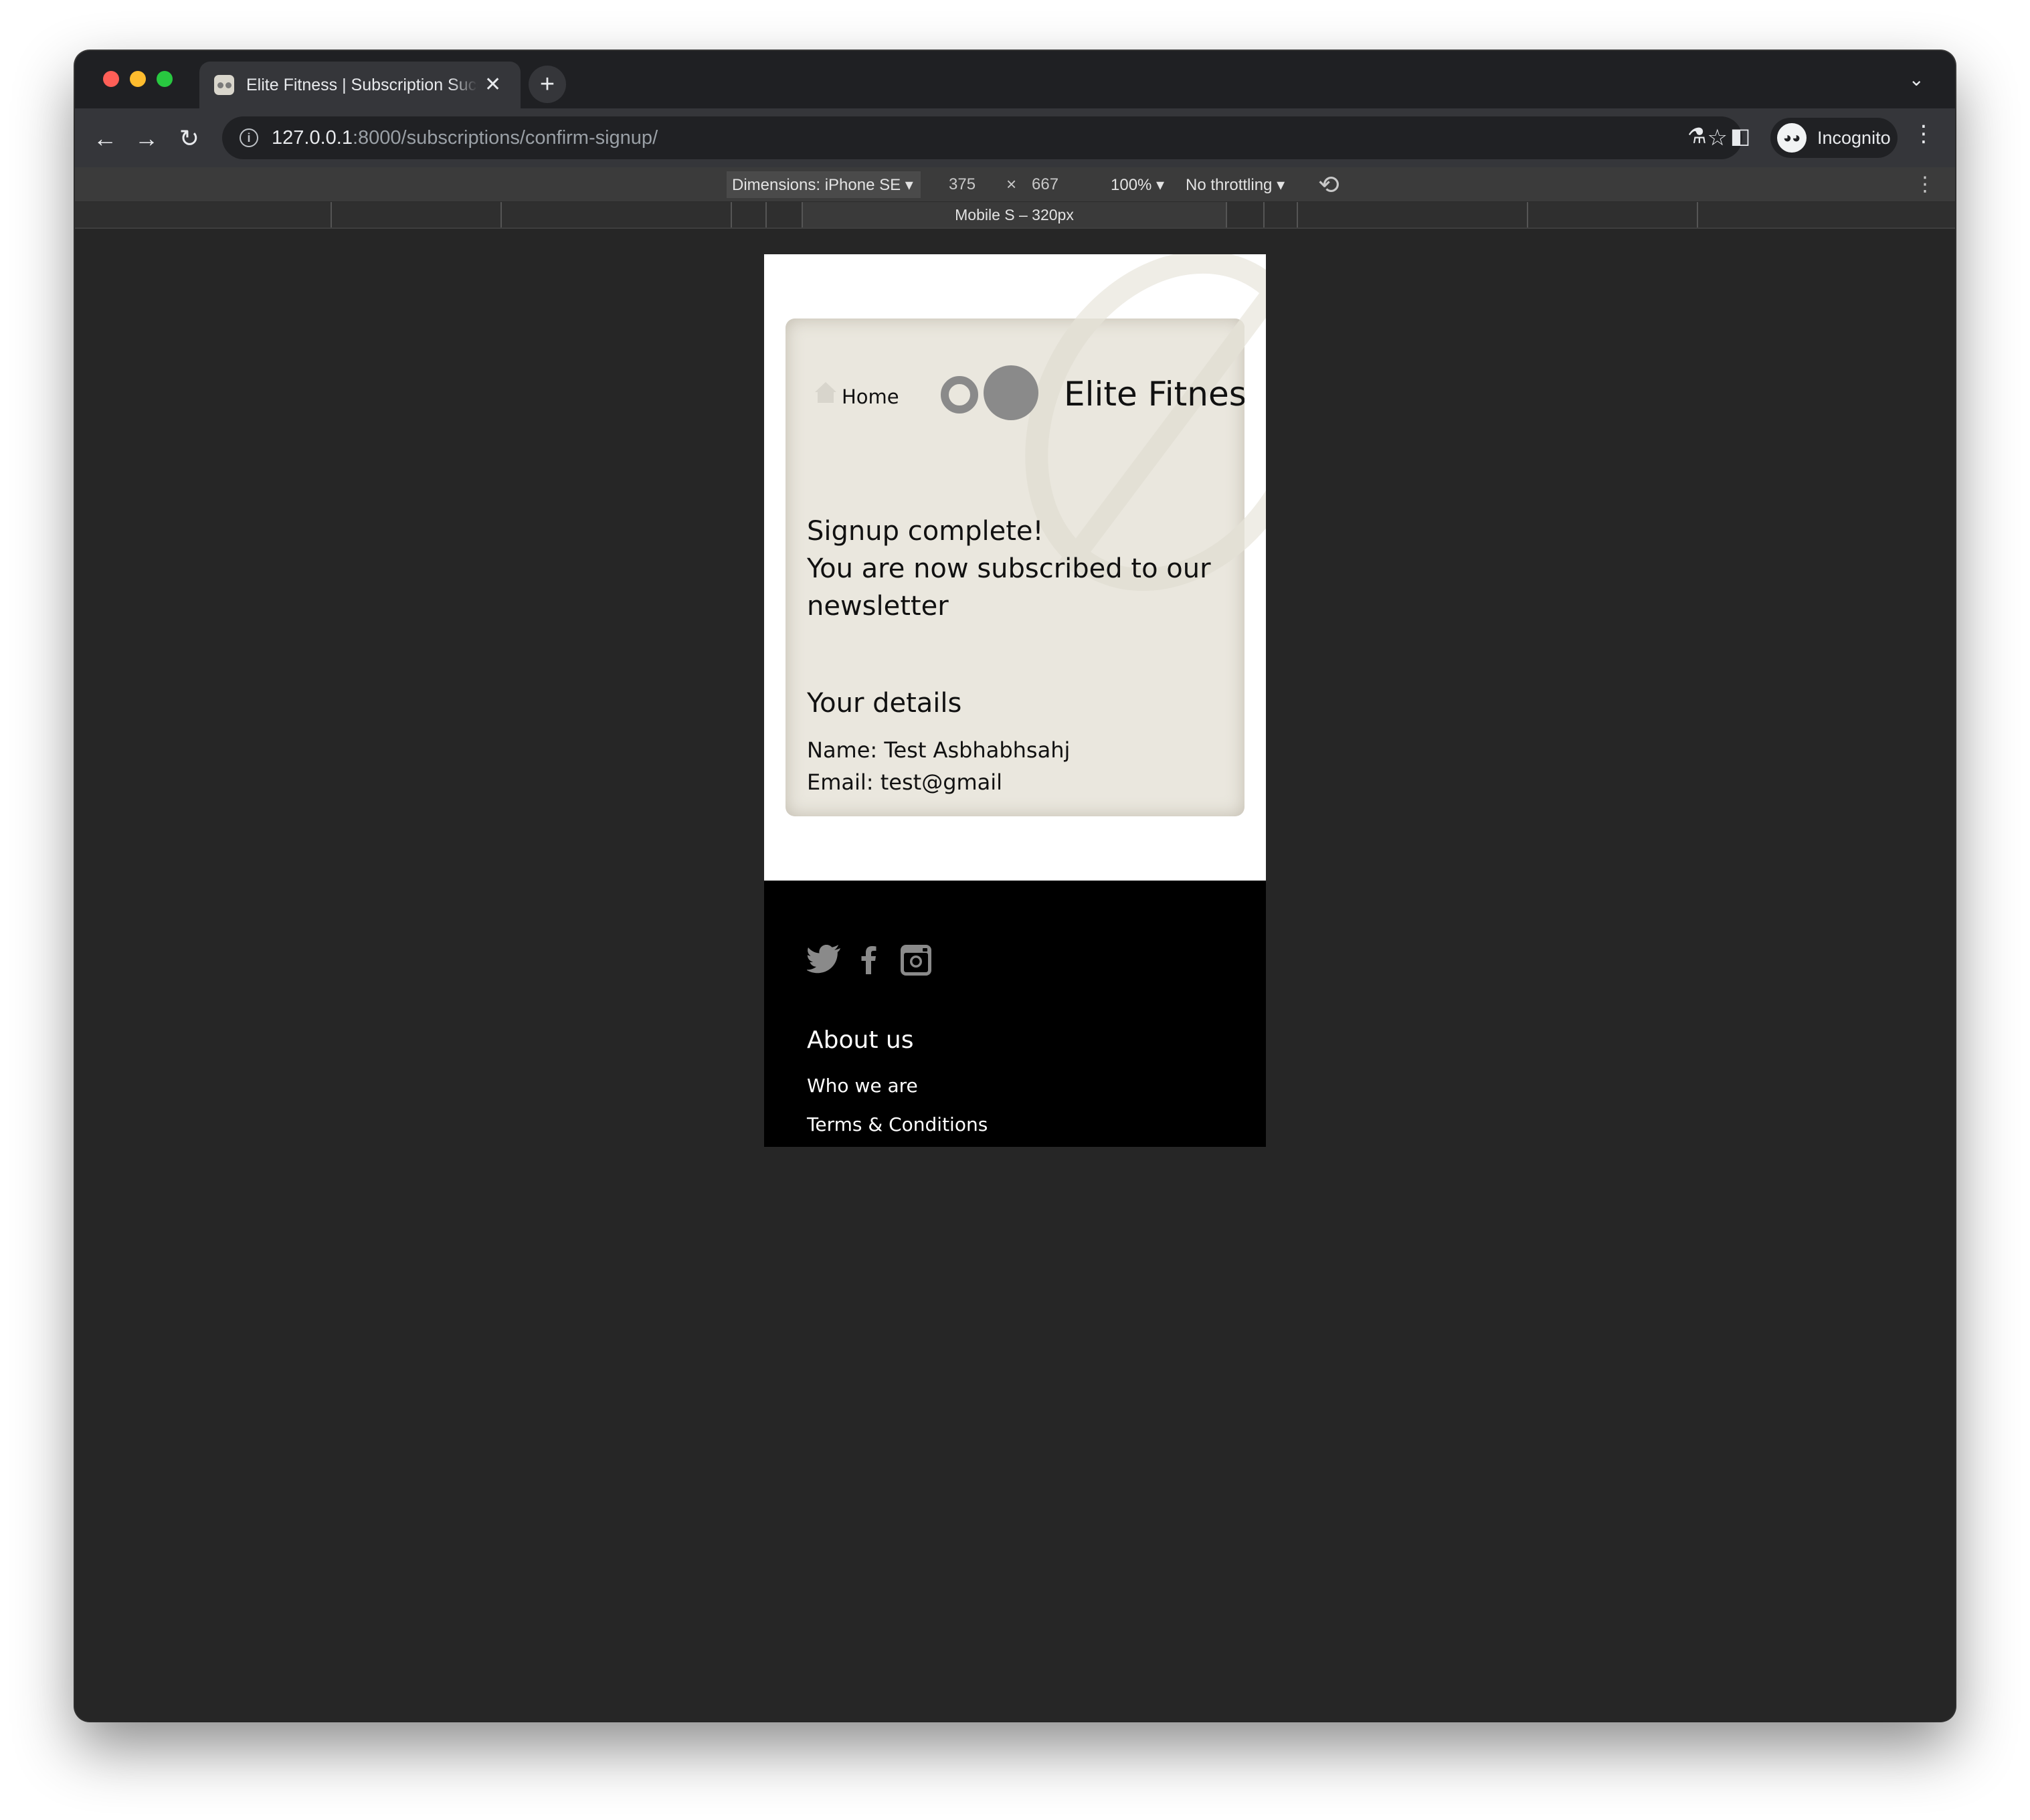 This screenshot has width=2030, height=1820. Describe the element at coordinates (1011, 392) in the screenshot. I see `logo-dot-icon` at that location.